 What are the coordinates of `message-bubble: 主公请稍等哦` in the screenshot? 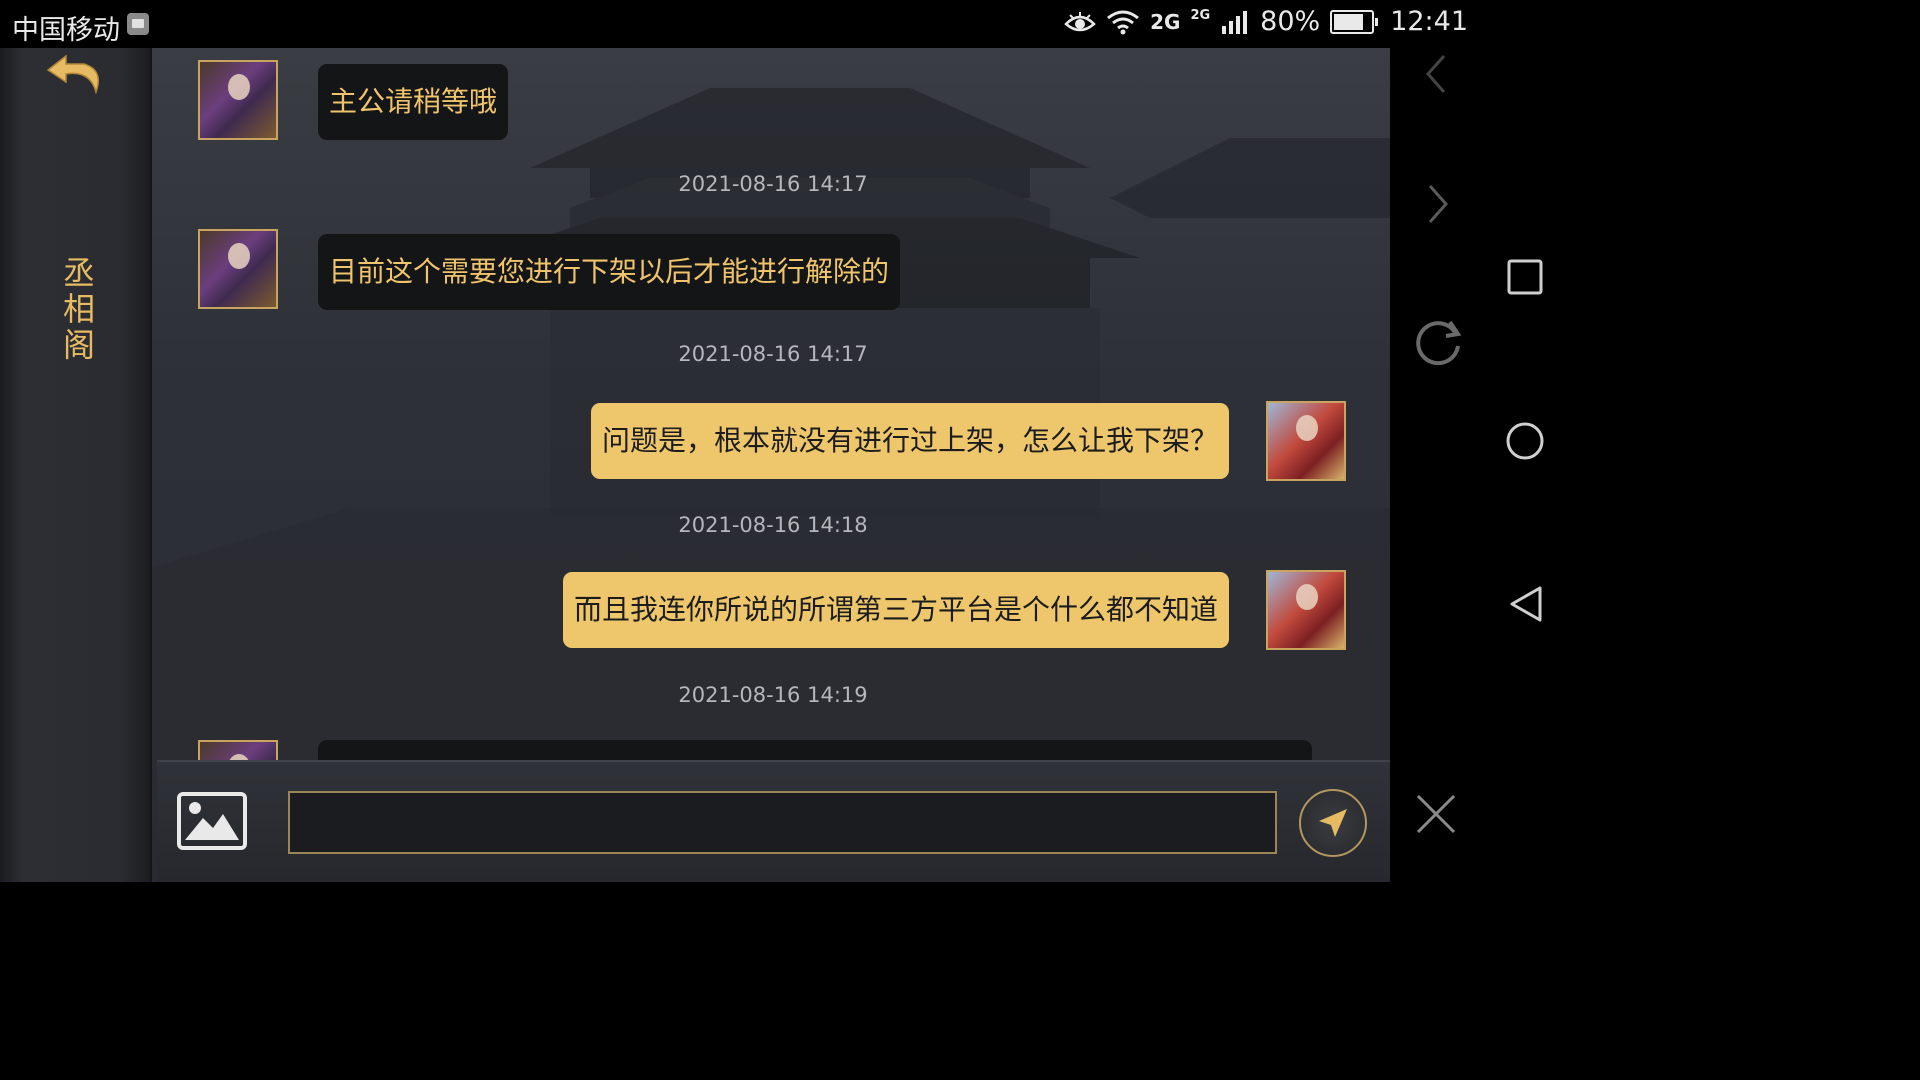 It's located at (413, 102).